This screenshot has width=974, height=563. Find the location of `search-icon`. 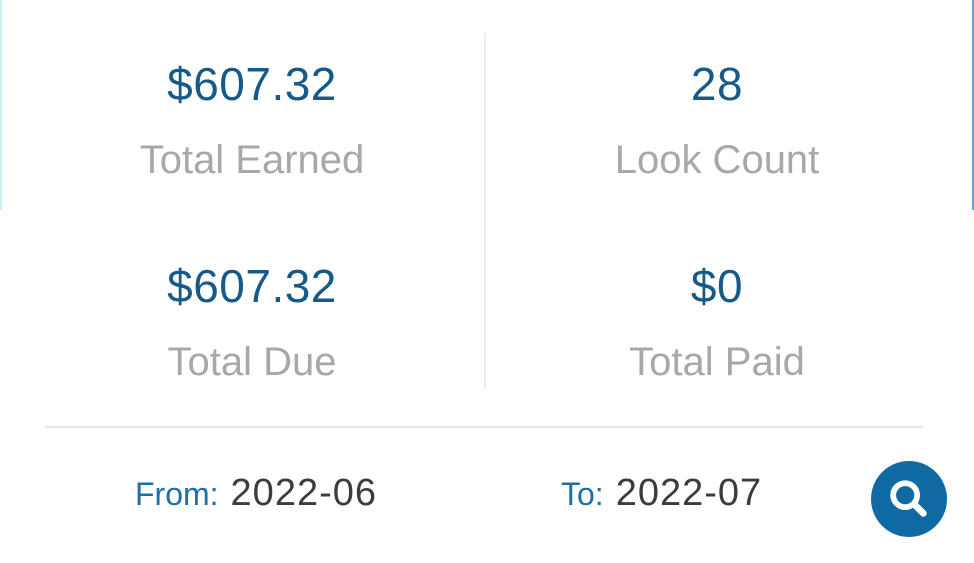

search-icon is located at coordinates (908, 498).